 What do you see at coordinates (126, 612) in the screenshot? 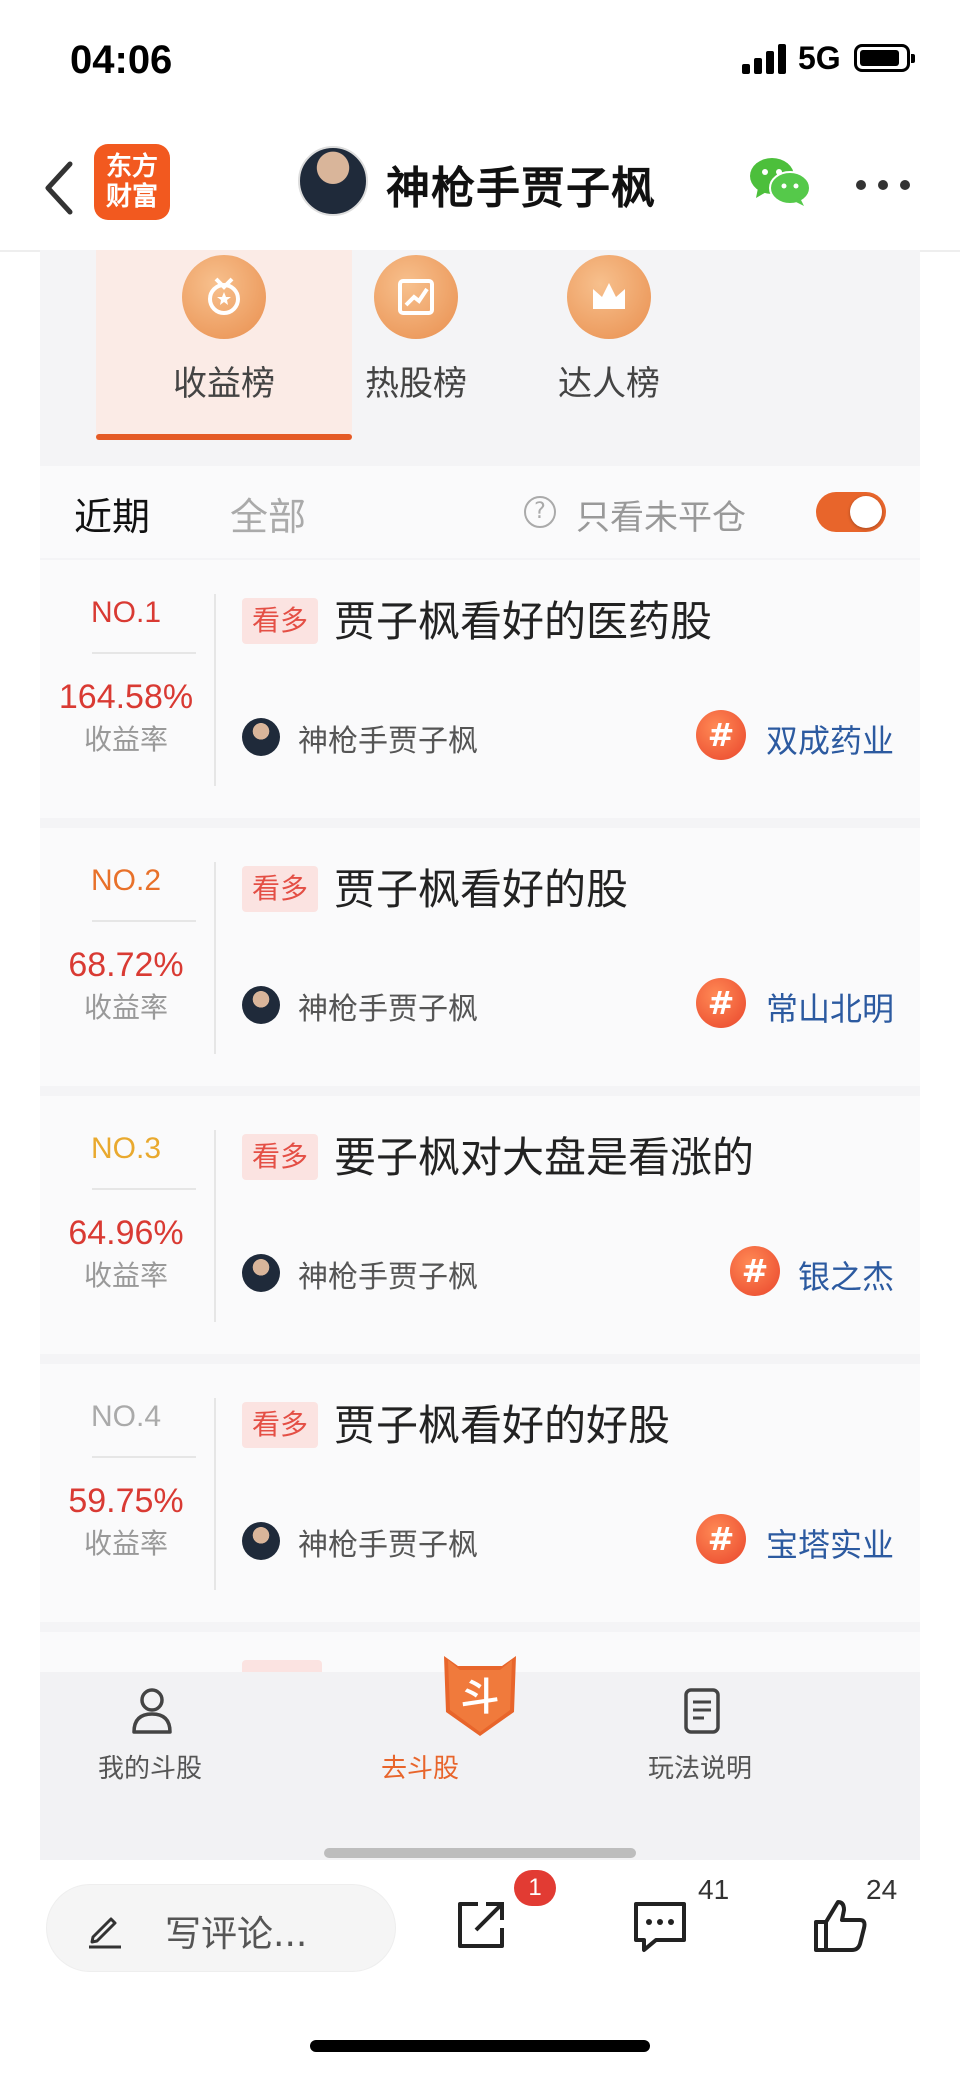
I see `rank-number: NO.1` at bounding box center [126, 612].